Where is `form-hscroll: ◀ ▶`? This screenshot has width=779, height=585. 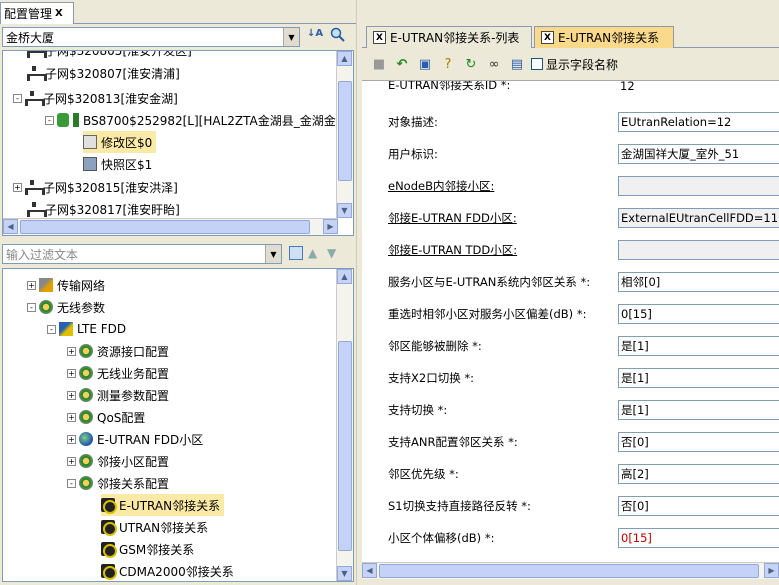 form-hscroll: ◀ ▶ is located at coordinates (570, 570).